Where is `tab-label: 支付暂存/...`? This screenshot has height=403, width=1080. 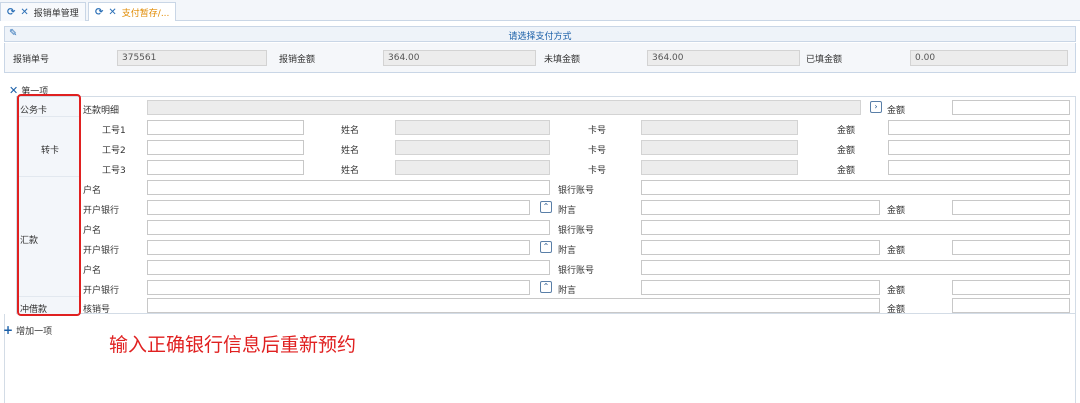 tab-label: 支付暂存/... is located at coordinates (145, 13).